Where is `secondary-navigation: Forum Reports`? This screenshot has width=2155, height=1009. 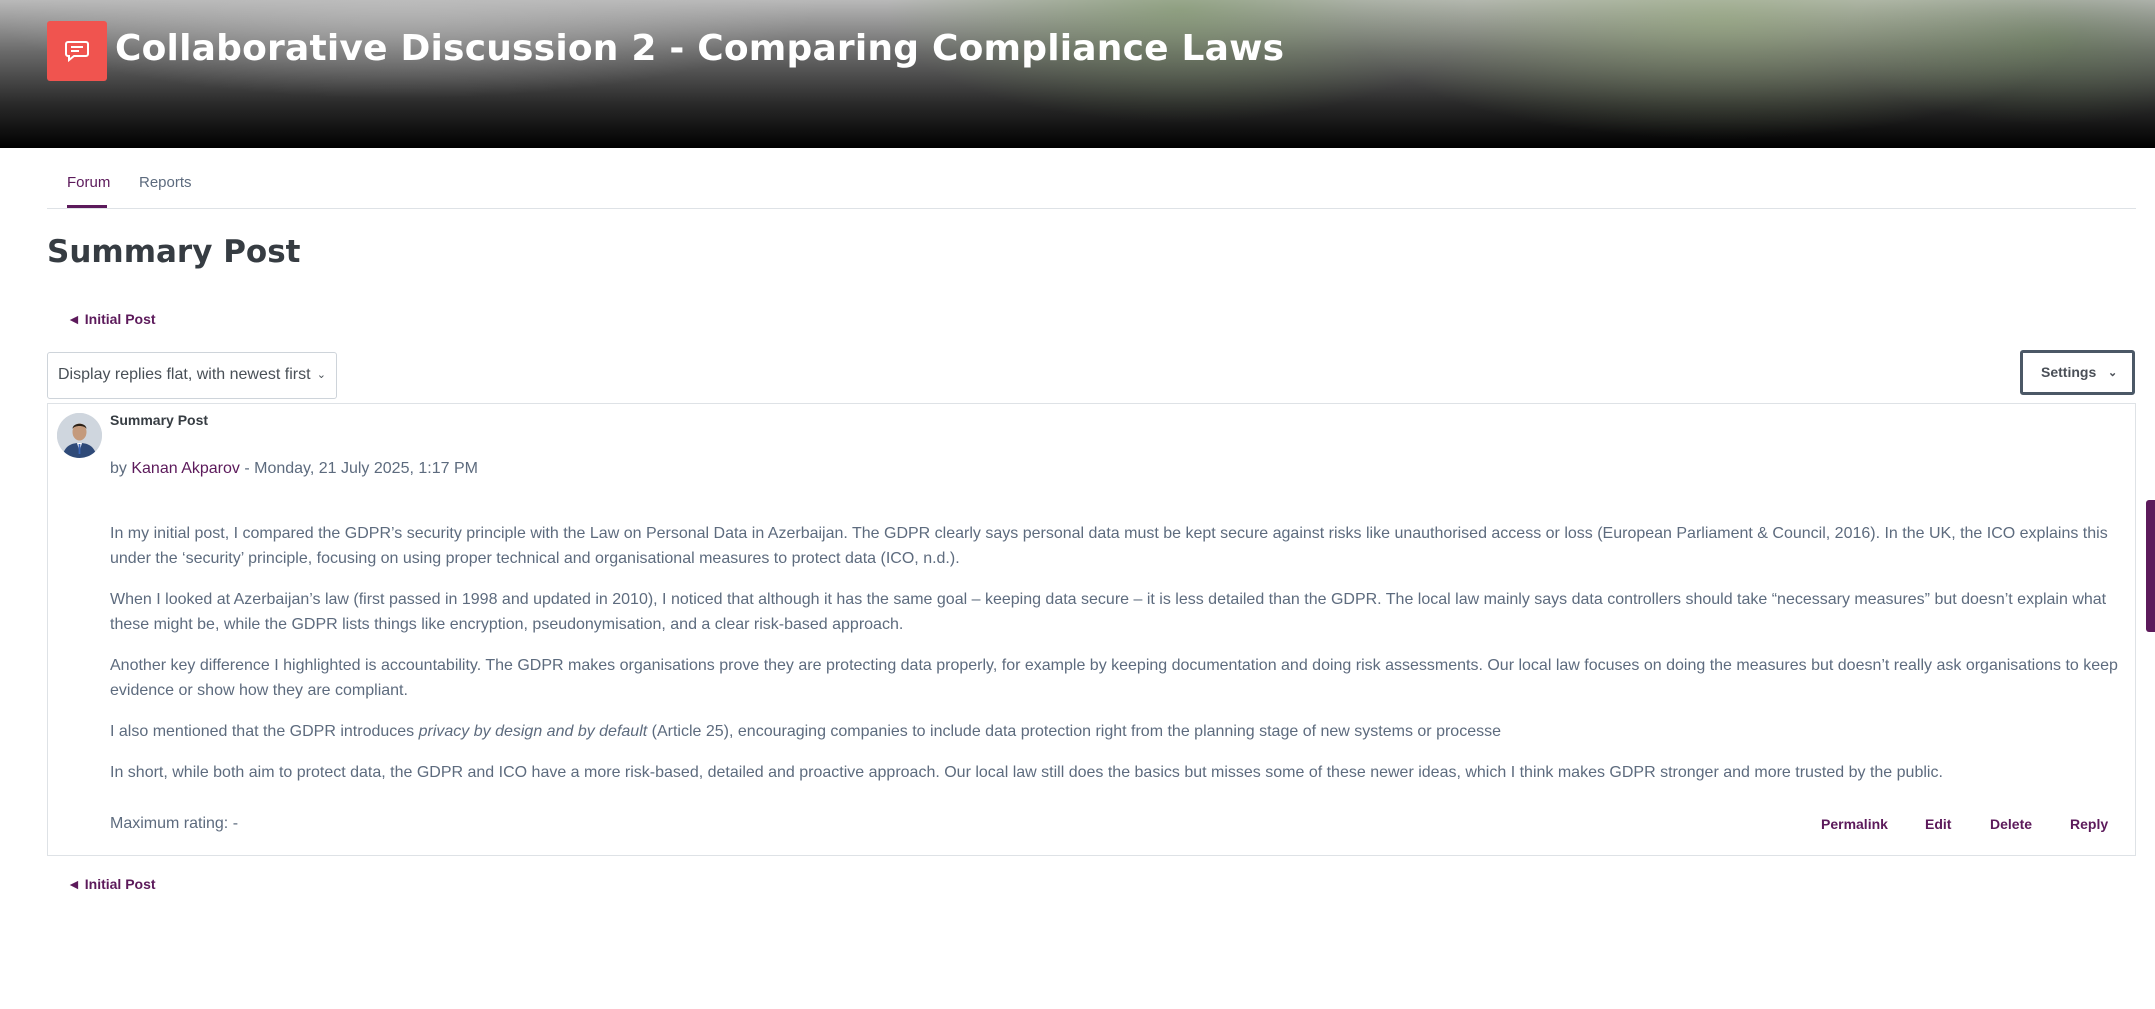 secondary-navigation: Forum Reports is located at coordinates (1091, 178).